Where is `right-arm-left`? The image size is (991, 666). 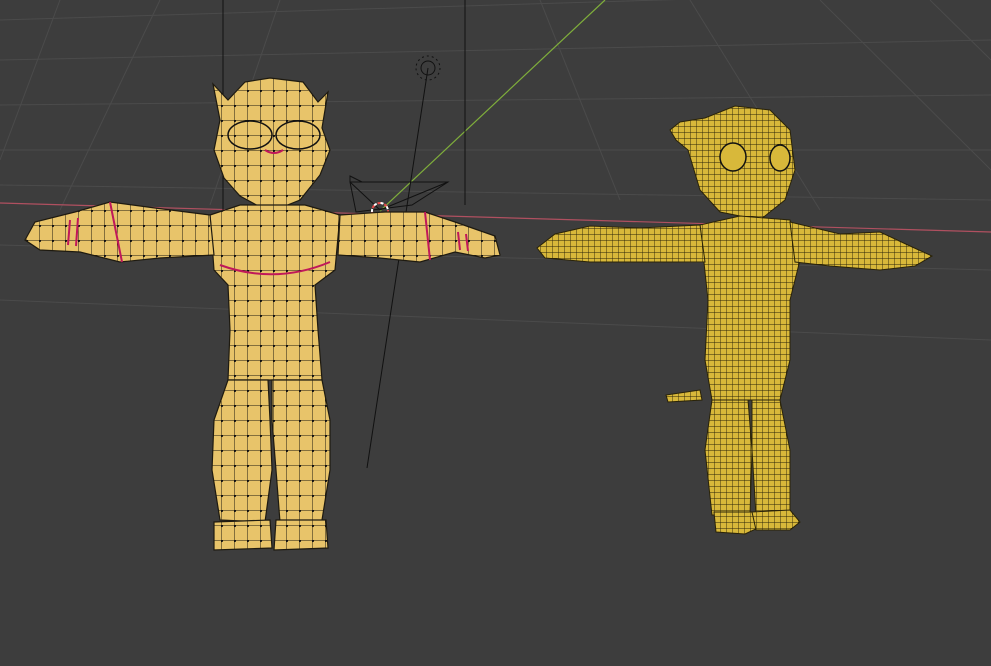 right-arm-left is located at coordinates (621, 243).